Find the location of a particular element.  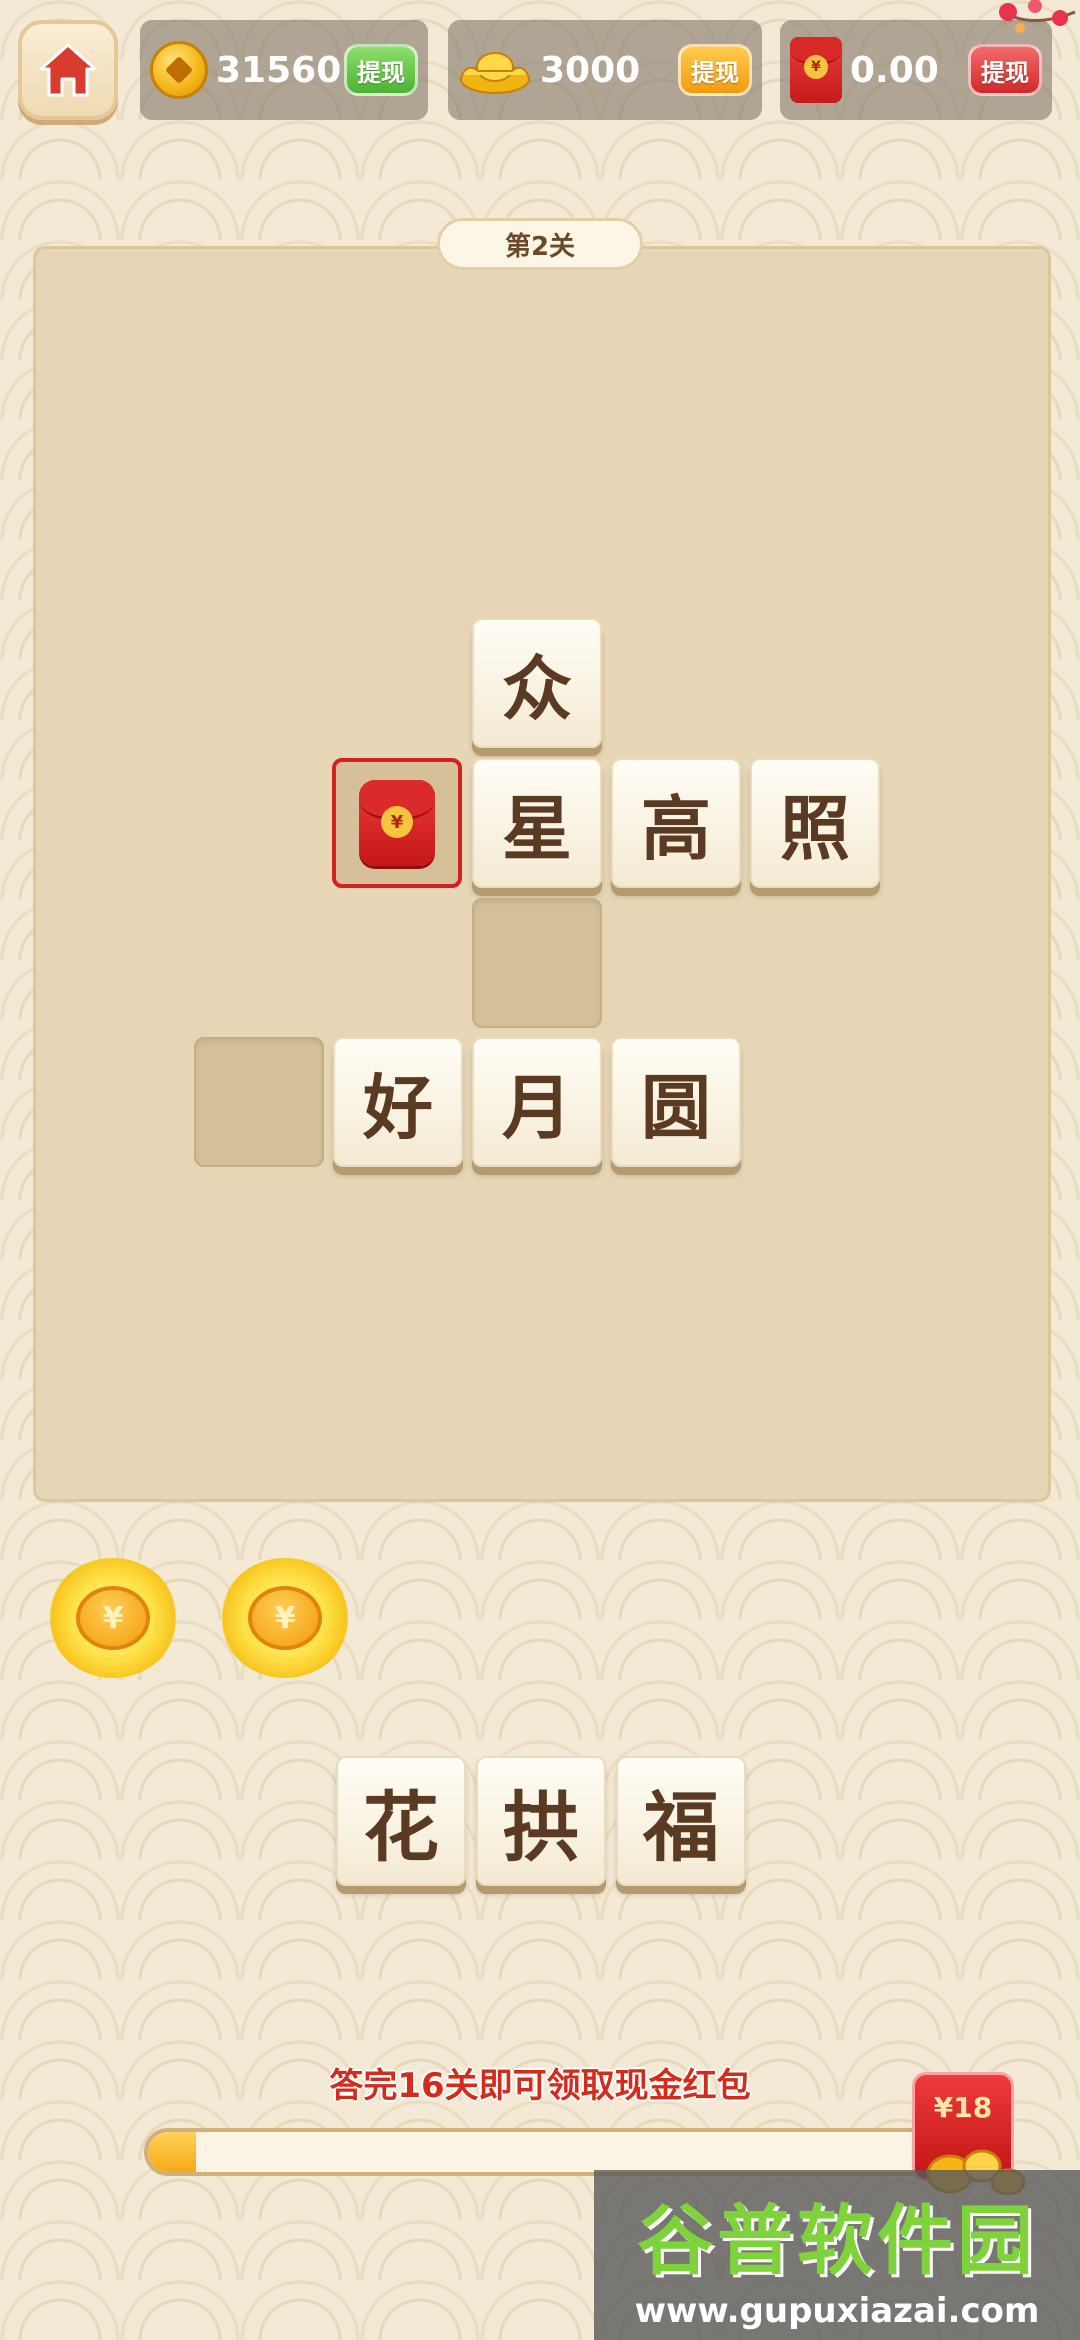

cash-balance-panel: ¥ 0.00 提现 is located at coordinates (916, 70).